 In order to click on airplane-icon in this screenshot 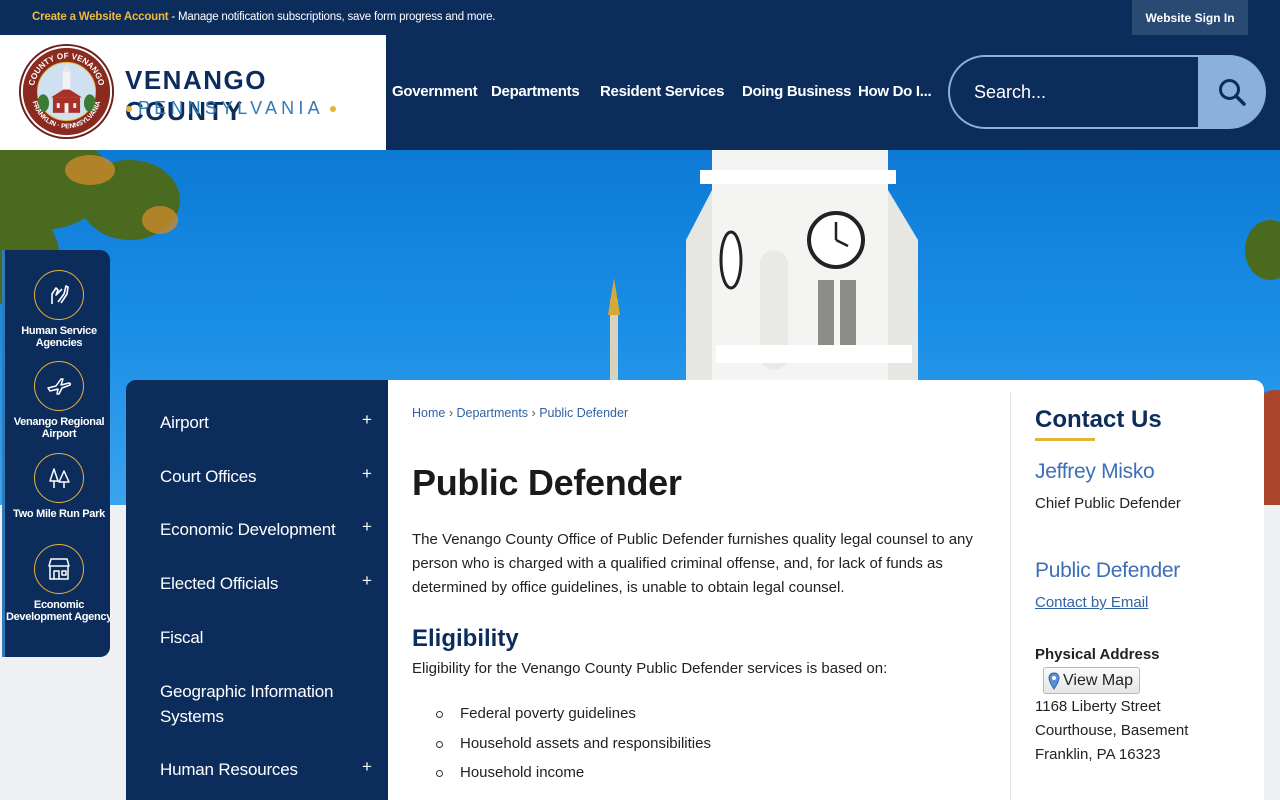, I will do `click(59, 386)`.